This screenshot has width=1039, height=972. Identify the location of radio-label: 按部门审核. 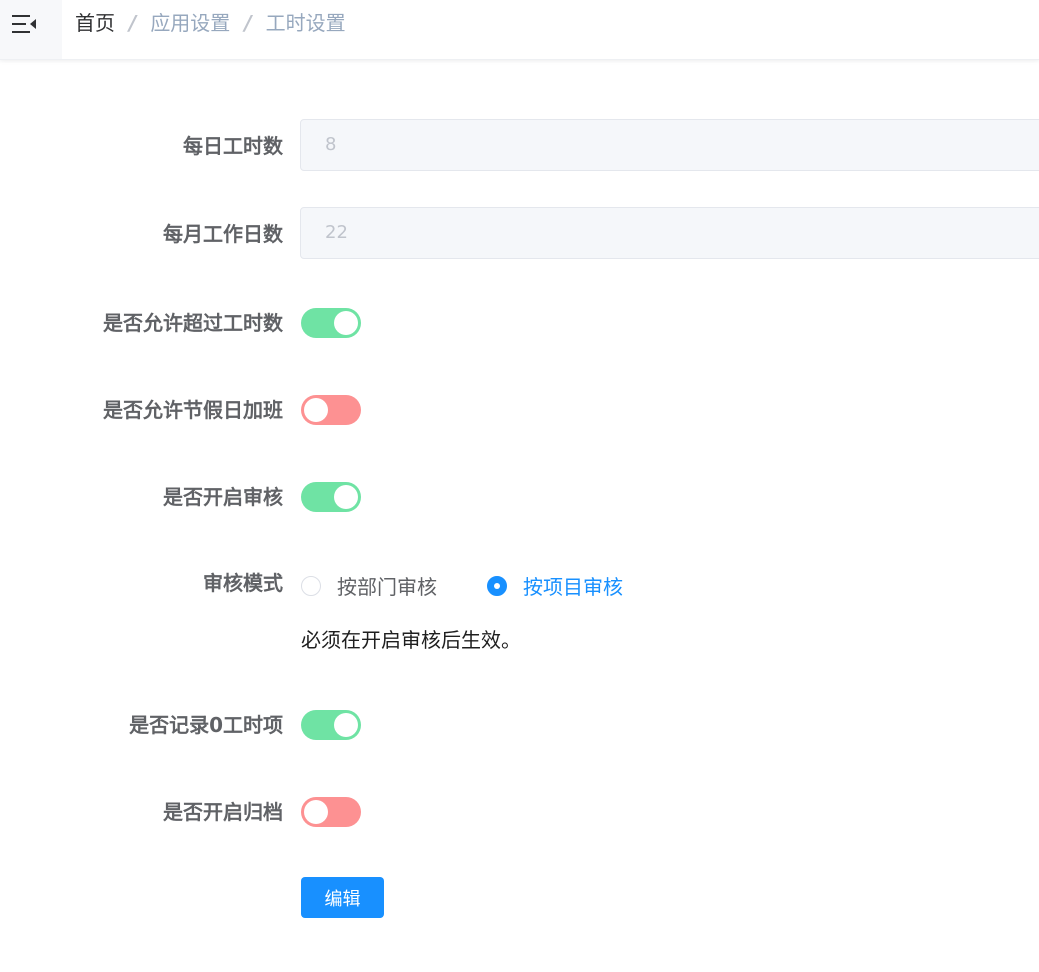
(387, 587).